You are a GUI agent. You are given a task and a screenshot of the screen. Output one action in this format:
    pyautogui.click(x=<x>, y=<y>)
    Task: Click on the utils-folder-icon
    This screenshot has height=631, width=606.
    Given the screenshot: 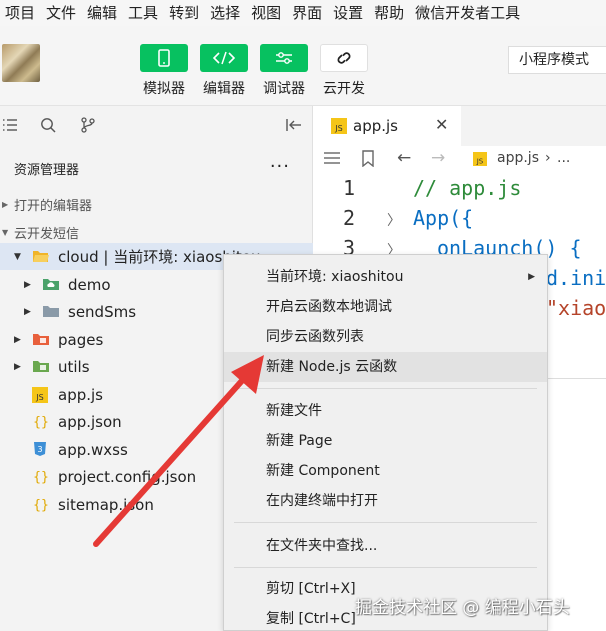 What is the action you would take?
    pyautogui.click(x=40, y=366)
    